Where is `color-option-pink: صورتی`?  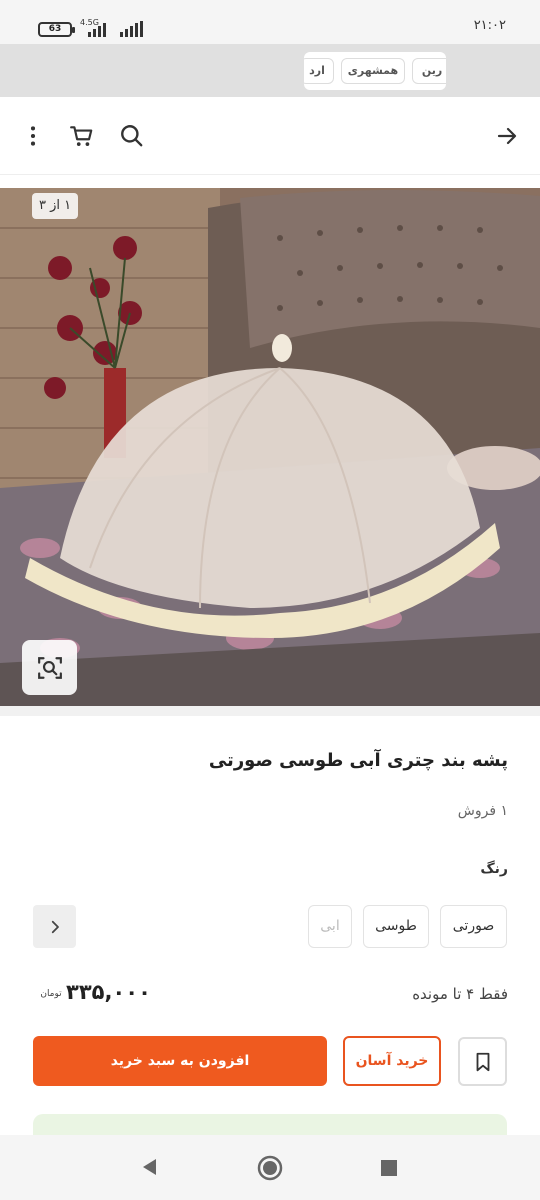 color-option-pink: صورتی is located at coordinates (473, 926).